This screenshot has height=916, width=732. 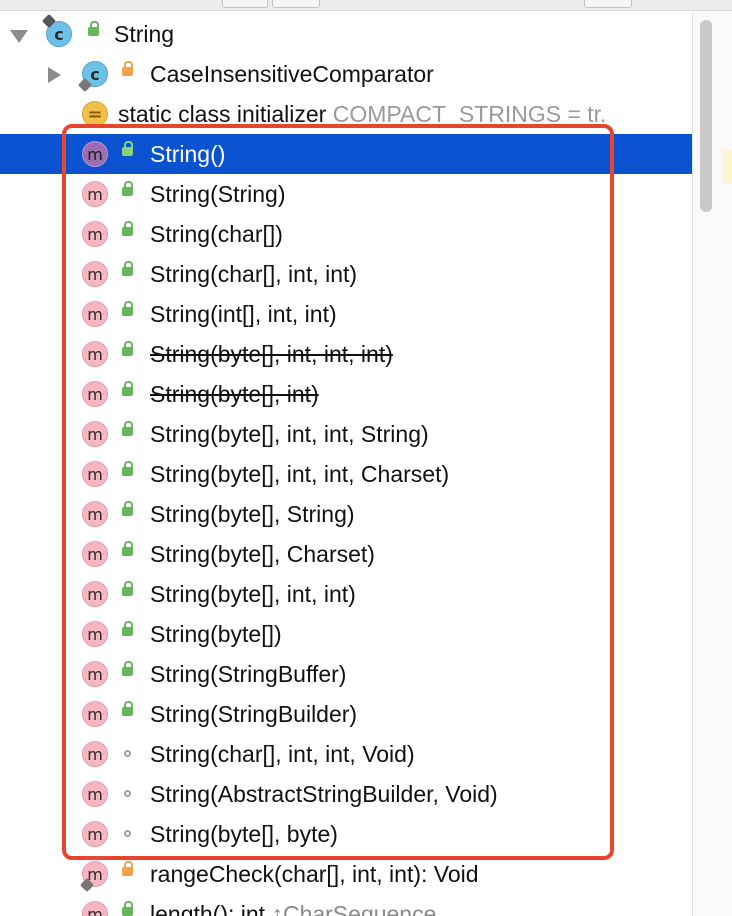 I want to click on constructor-item: m String(String), so click(x=346, y=194).